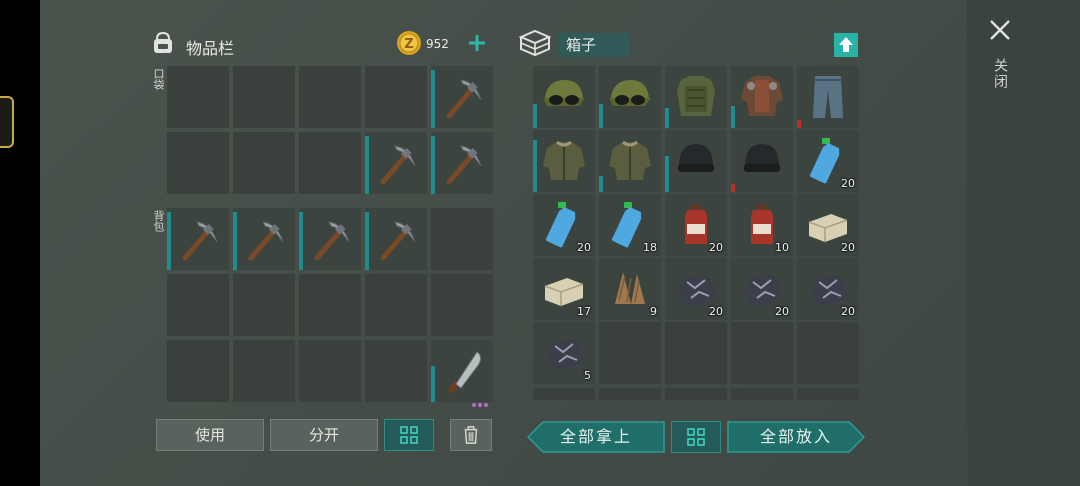 This screenshot has height=486, width=1080. I want to click on item-quantity: 5, so click(587, 375).